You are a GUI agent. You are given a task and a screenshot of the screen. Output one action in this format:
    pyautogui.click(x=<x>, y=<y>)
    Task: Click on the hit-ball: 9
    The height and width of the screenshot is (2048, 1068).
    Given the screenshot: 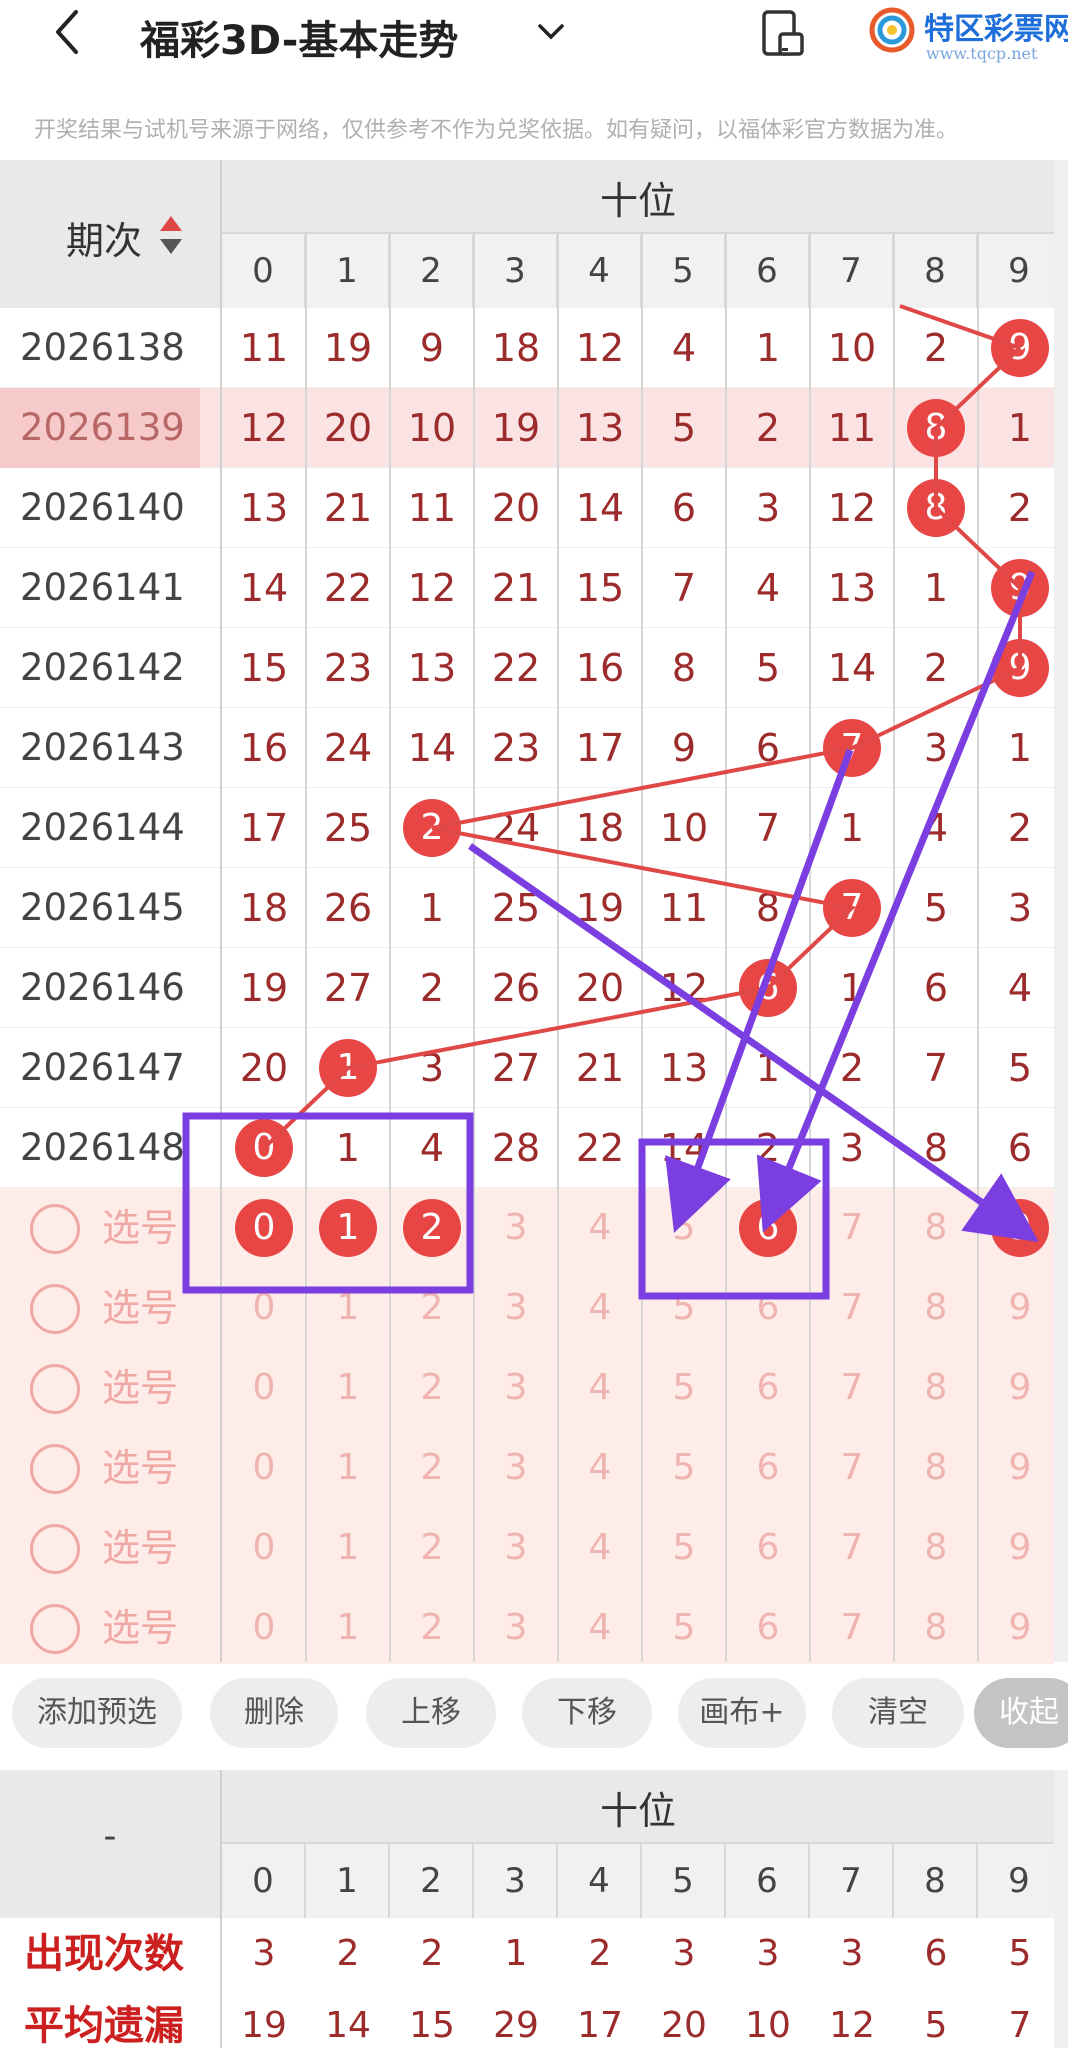 What is the action you would take?
    pyautogui.click(x=1020, y=348)
    